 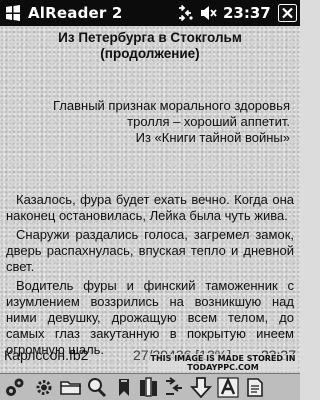 I want to click on app-title: AlReader 2, so click(x=75, y=13).